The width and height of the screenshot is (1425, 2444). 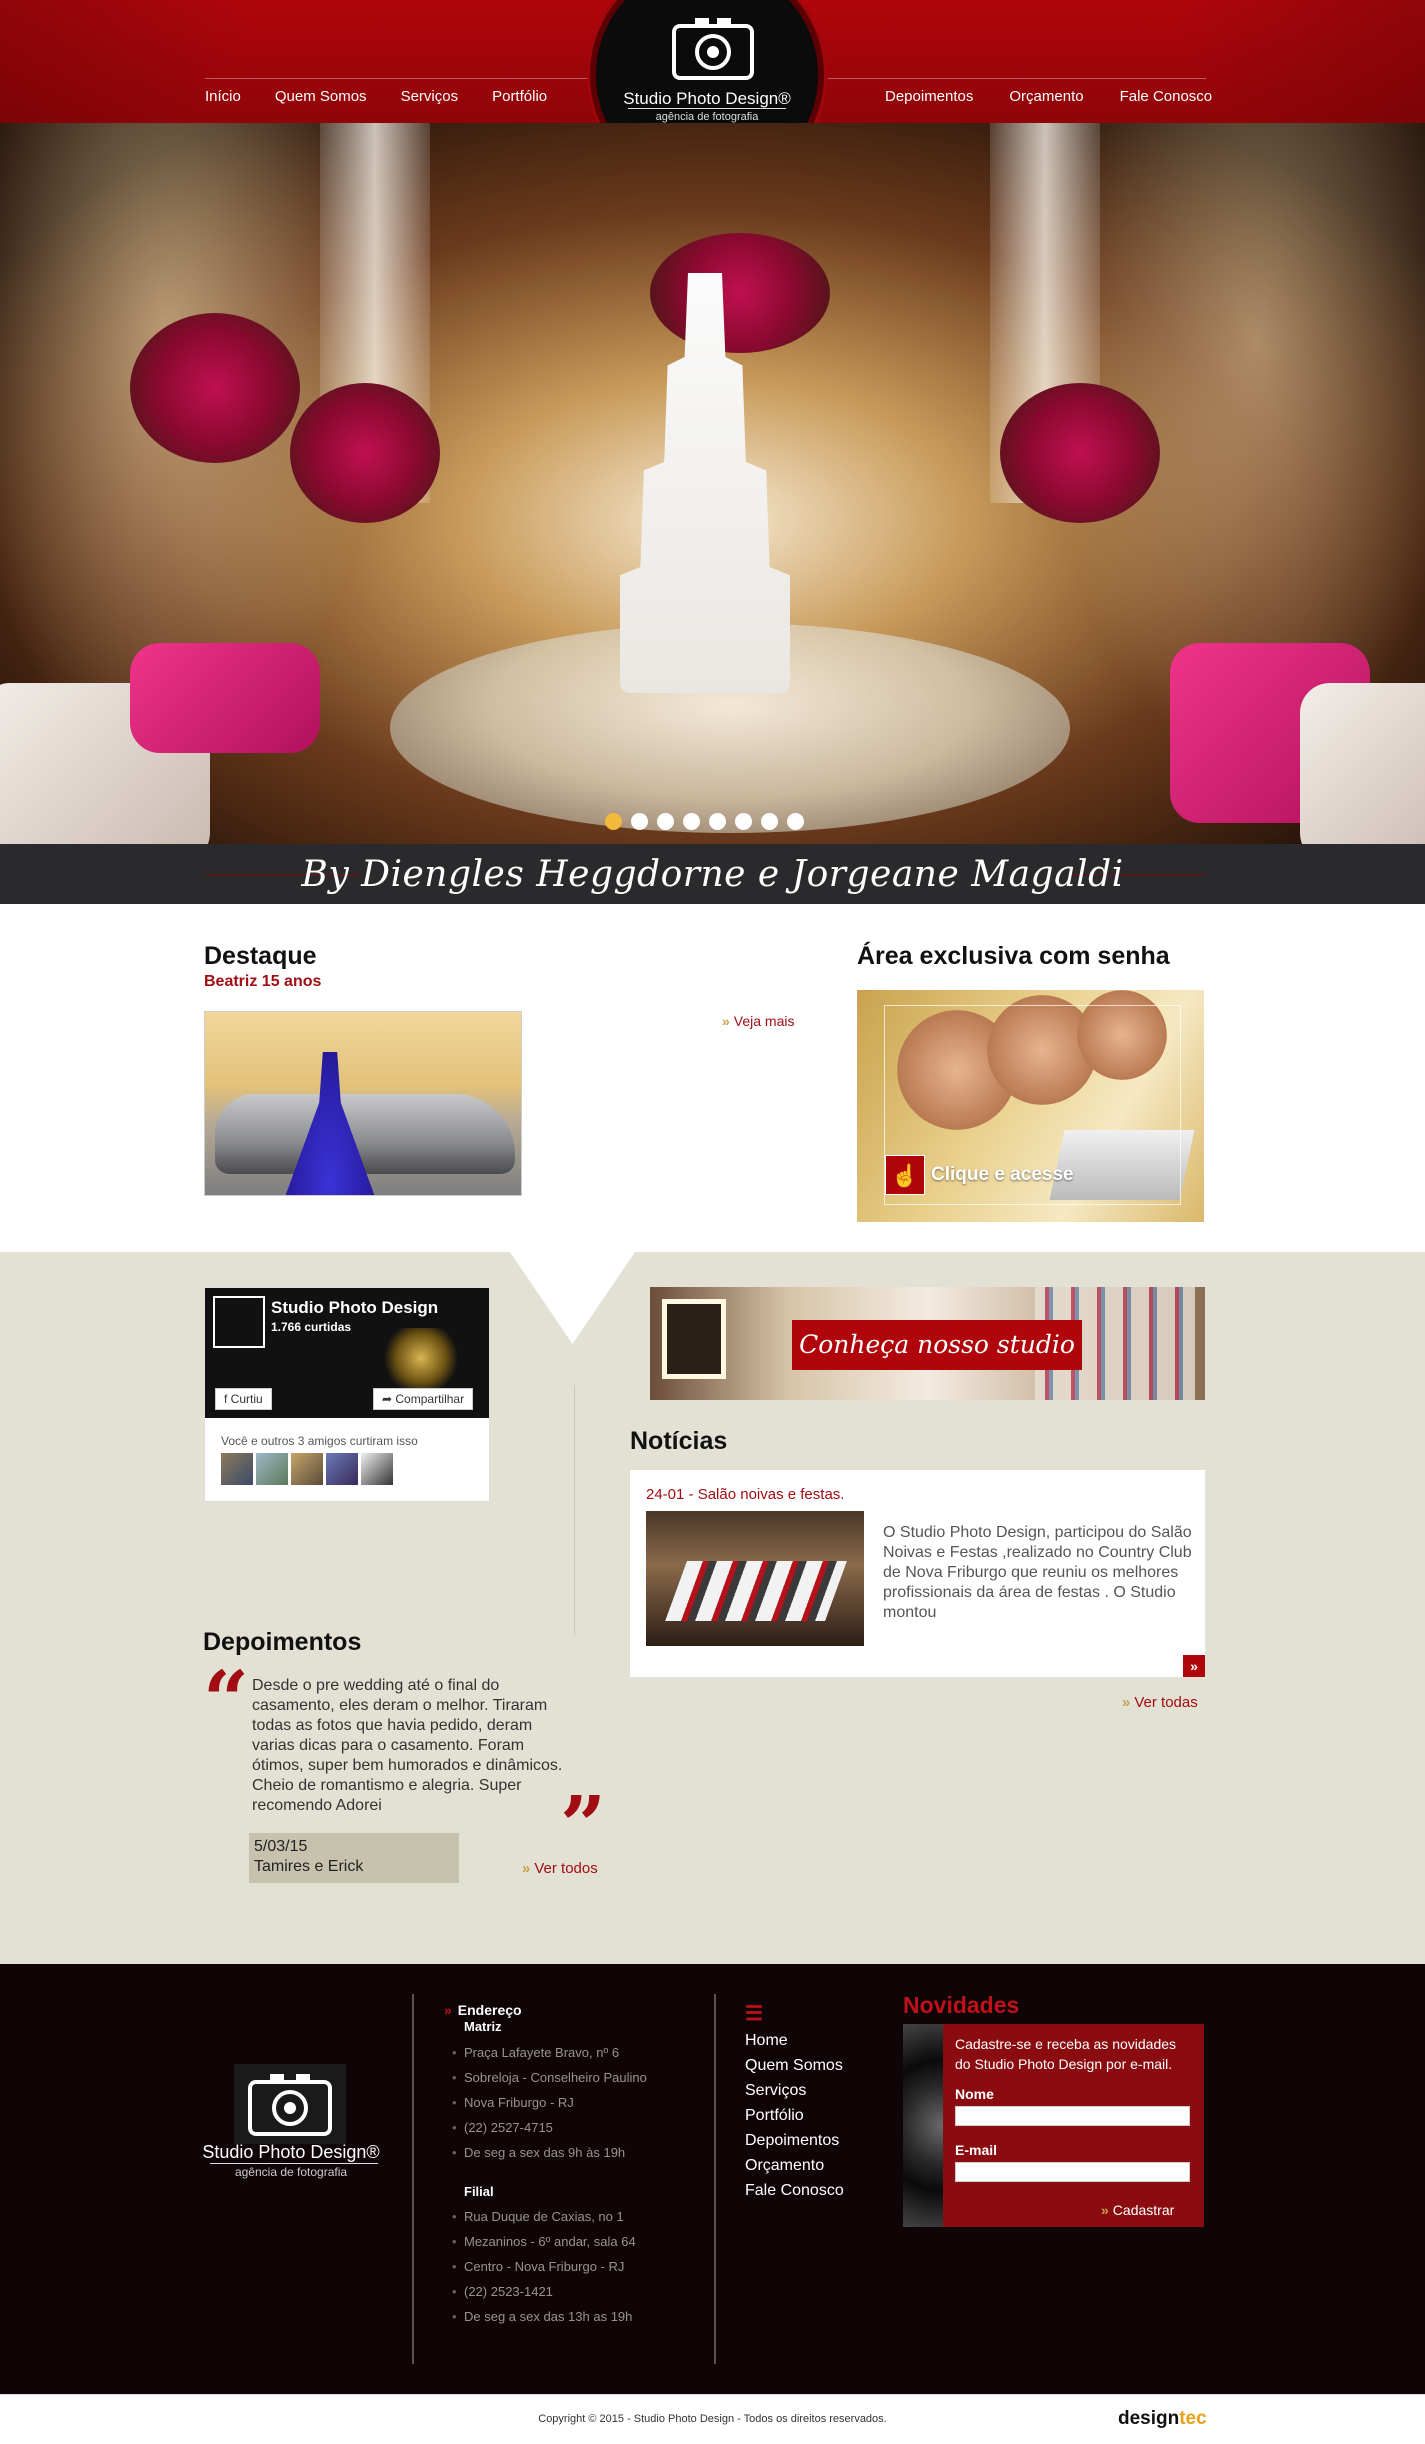 I want to click on nav-orcamento: Orçamento, so click(x=1046, y=96).